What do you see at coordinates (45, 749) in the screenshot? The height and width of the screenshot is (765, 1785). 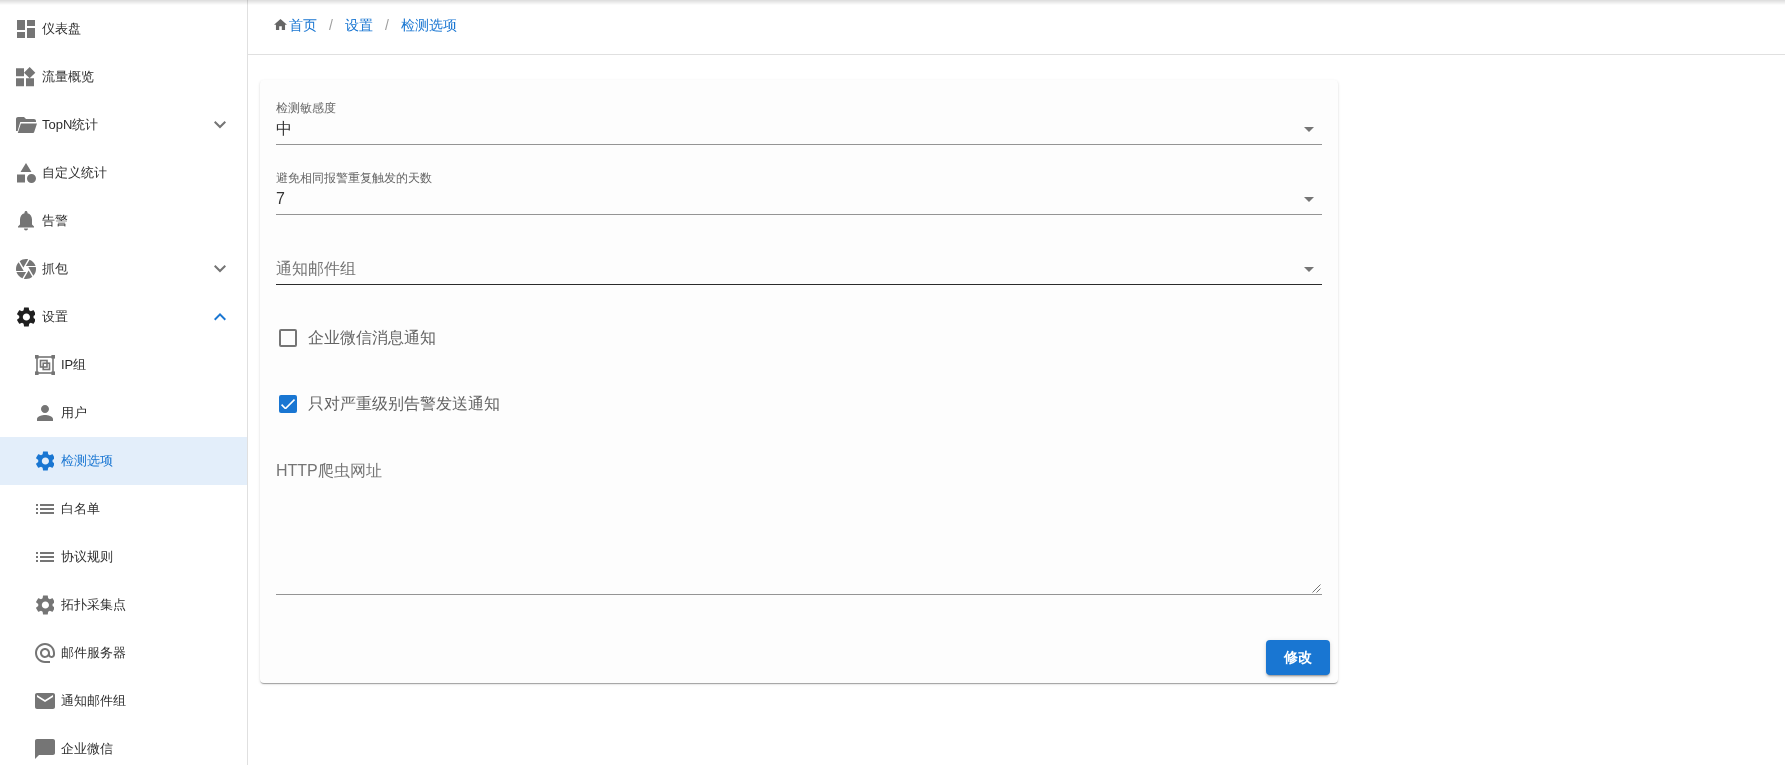 I see `chat-bubble-icon` at bounding box center [45, 749].